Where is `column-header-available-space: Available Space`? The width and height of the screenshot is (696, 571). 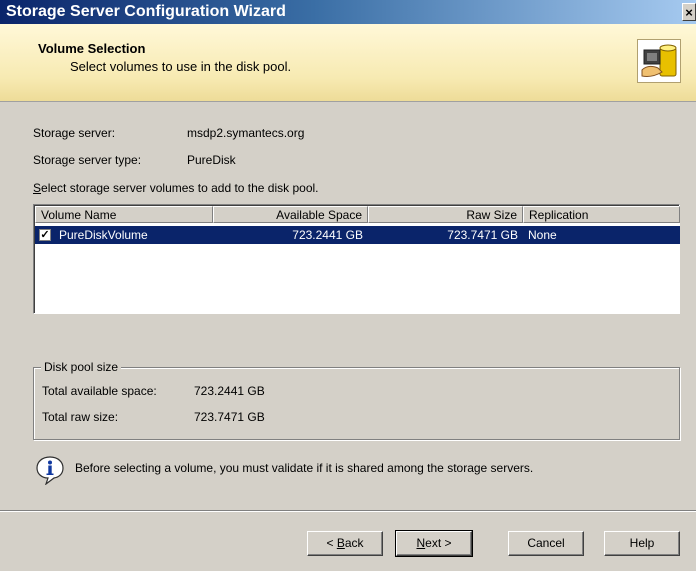
column-header-available-space: Available Space is located at coordinates (290, 214).